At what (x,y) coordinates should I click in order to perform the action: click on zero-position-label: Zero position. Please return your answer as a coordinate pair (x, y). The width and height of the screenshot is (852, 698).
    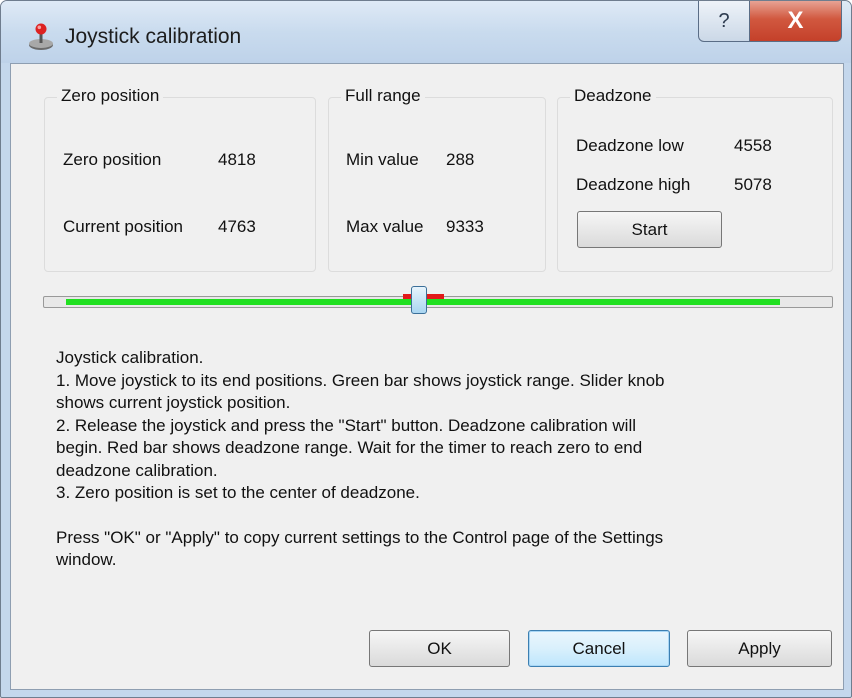
    Looking at the image, I should click on (112, 159).